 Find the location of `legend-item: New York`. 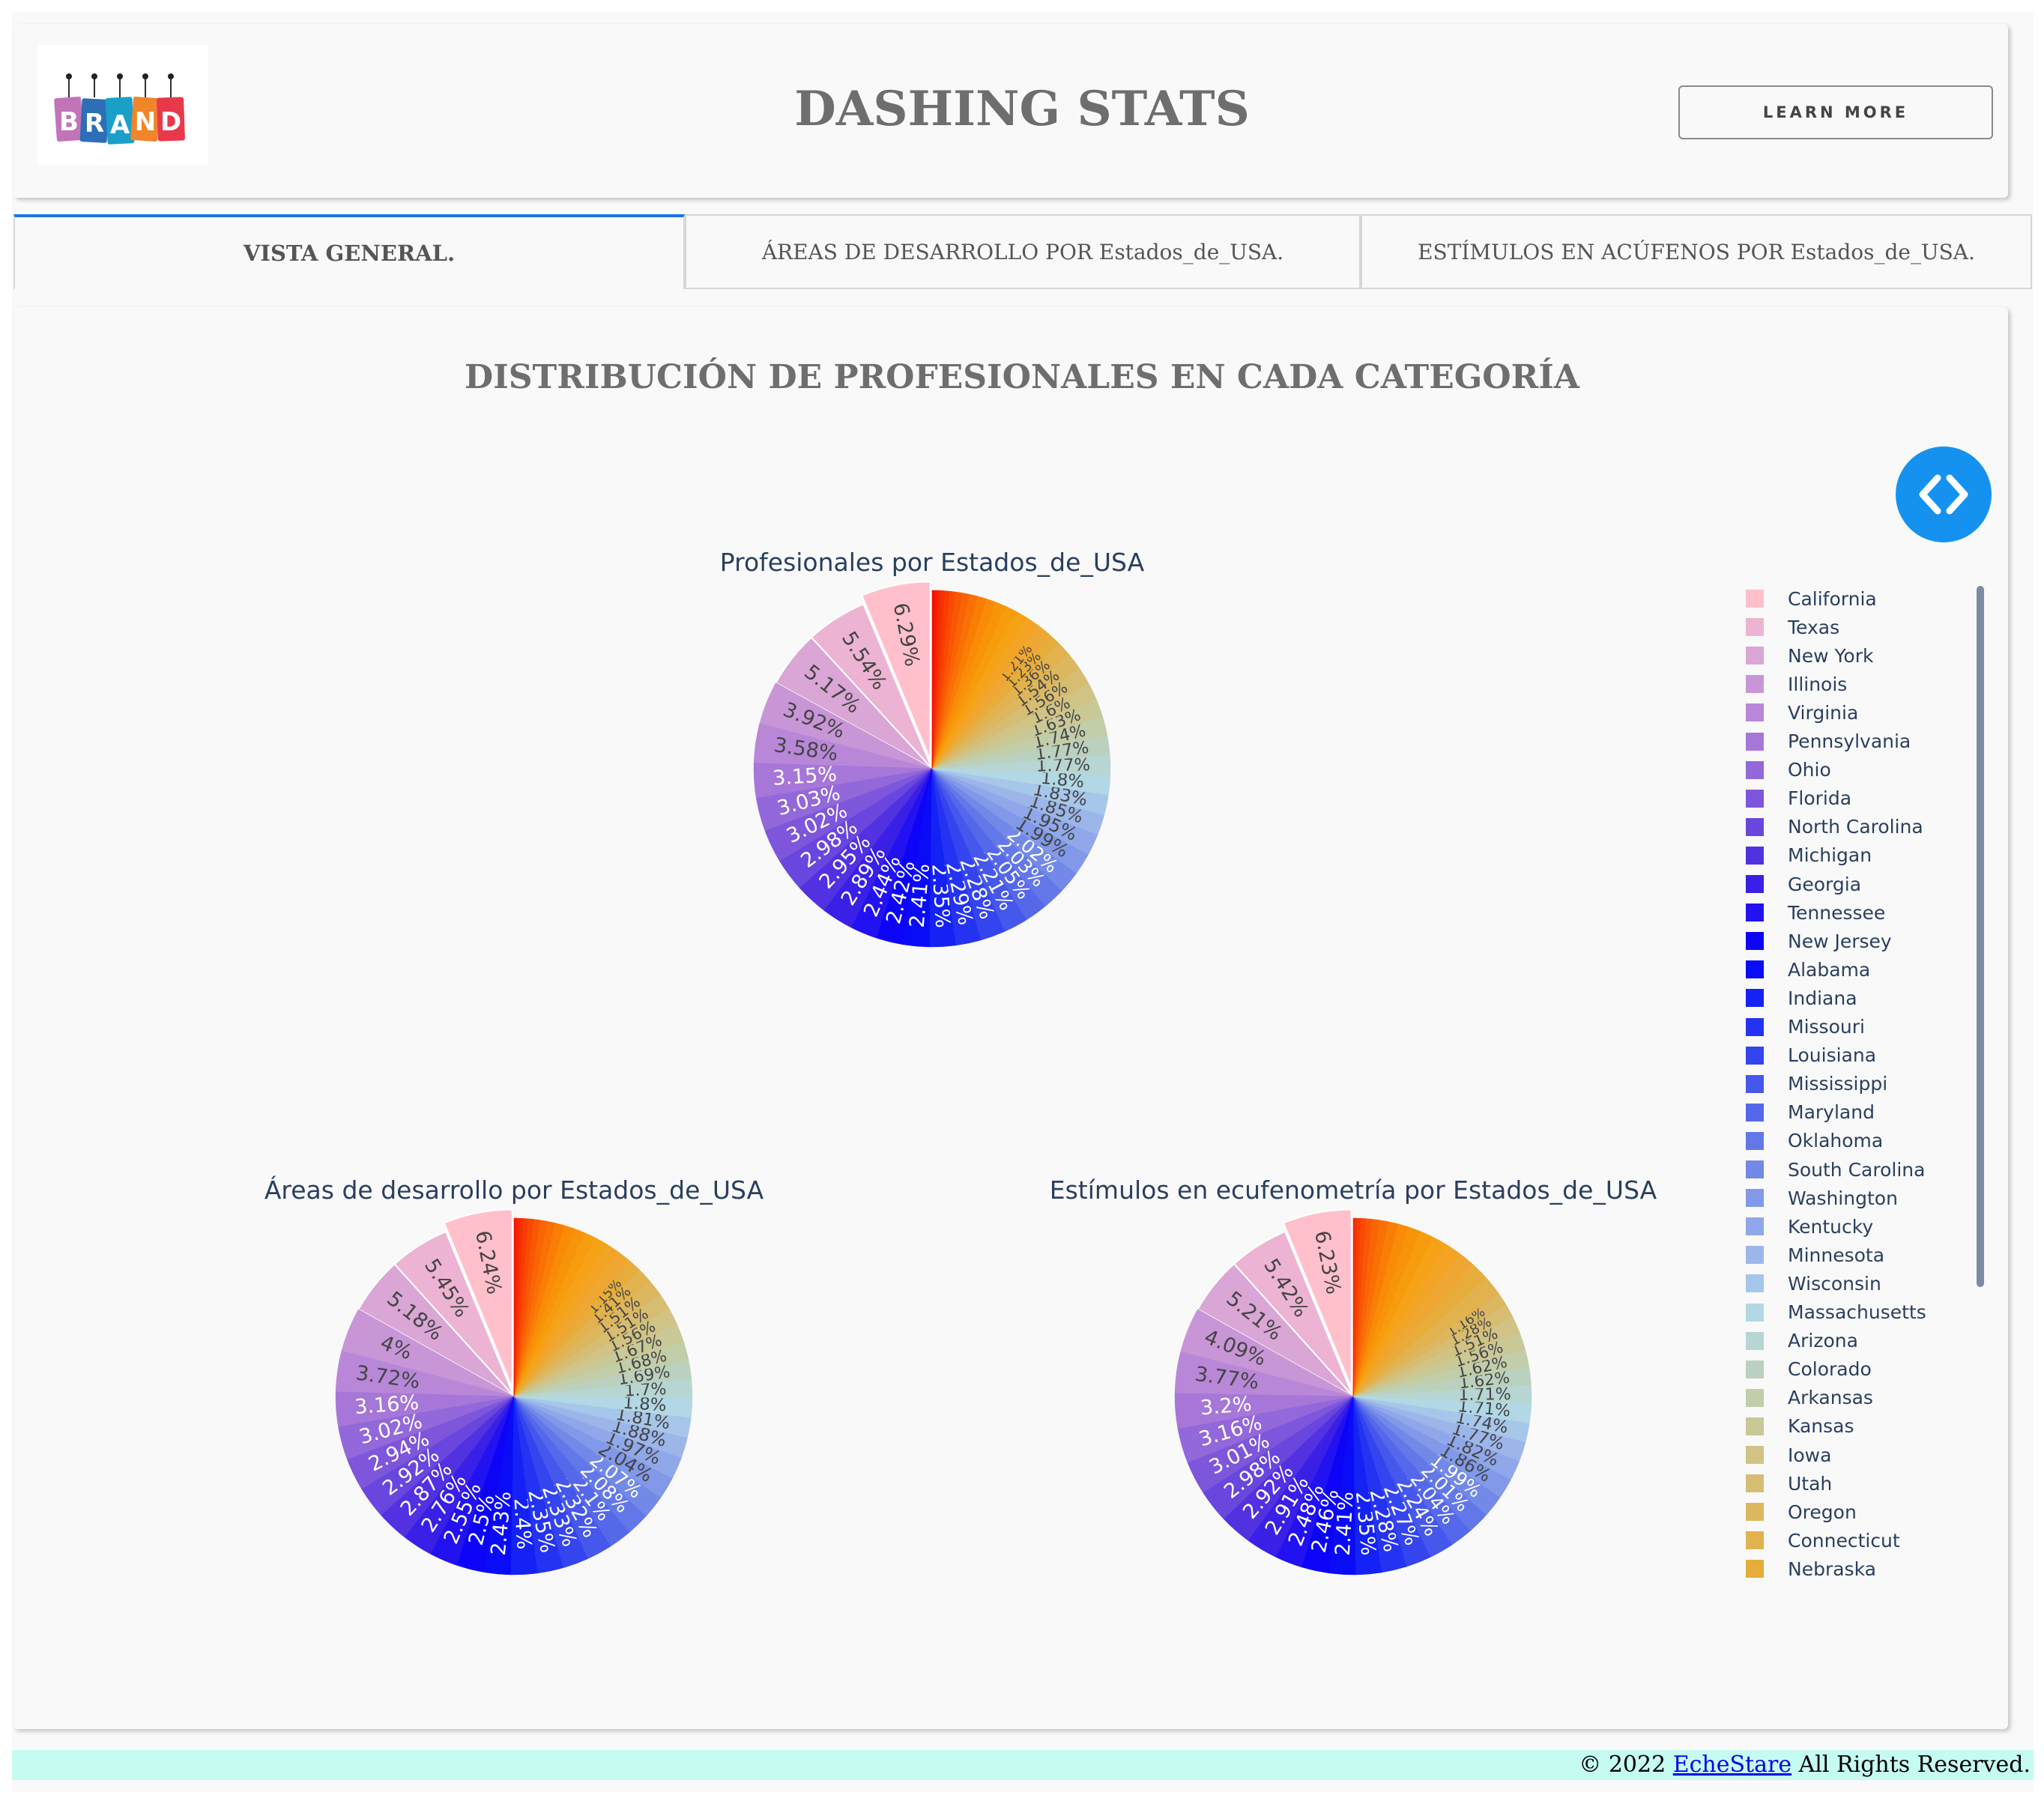

legend-item: New York is located at coordinates (1809, 655).